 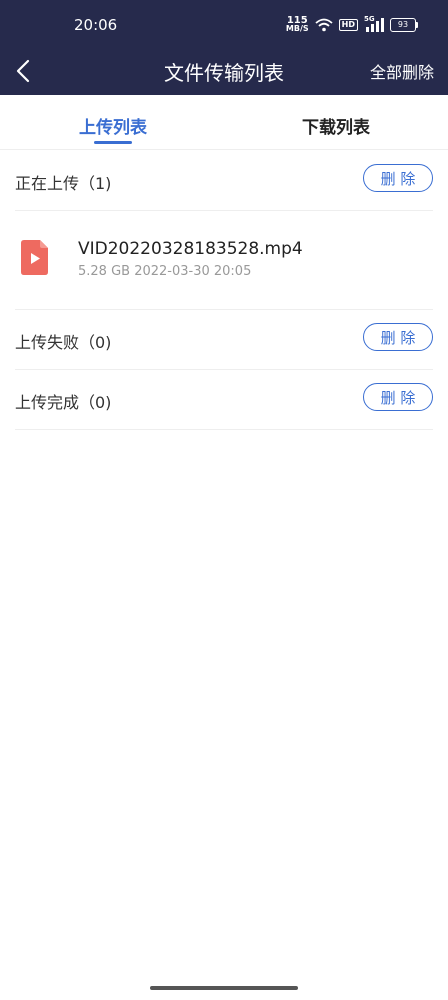 I want to click on battery-level: 93, so click(x=403, y=24).